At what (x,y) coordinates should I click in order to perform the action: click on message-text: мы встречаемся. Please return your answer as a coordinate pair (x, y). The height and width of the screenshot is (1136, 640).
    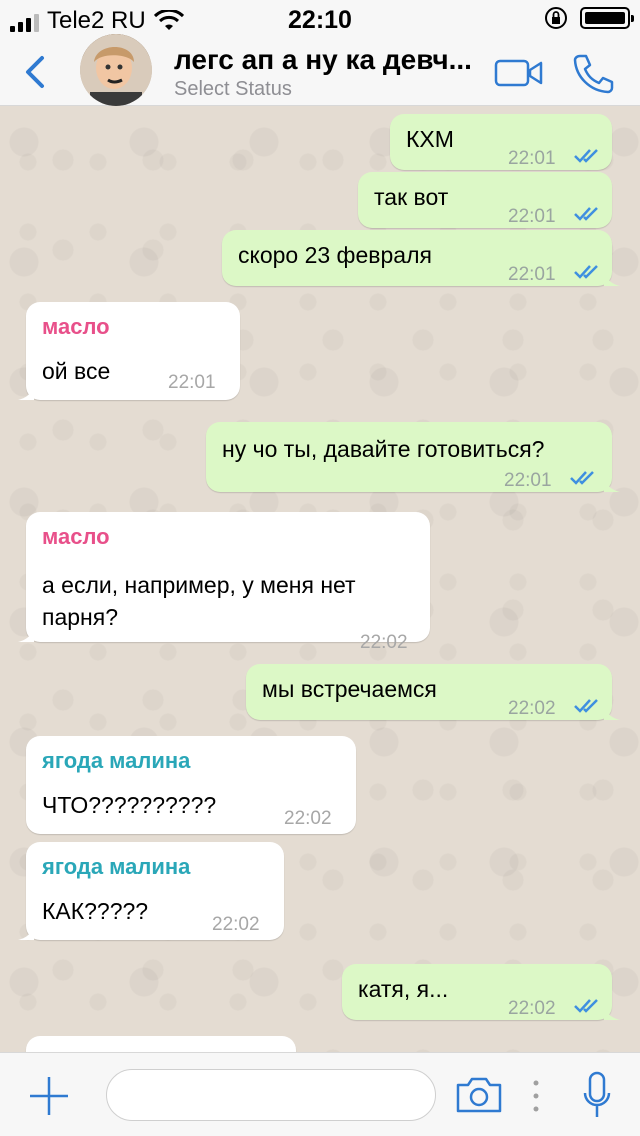
    Looking at the image, I should click on (349, 689).